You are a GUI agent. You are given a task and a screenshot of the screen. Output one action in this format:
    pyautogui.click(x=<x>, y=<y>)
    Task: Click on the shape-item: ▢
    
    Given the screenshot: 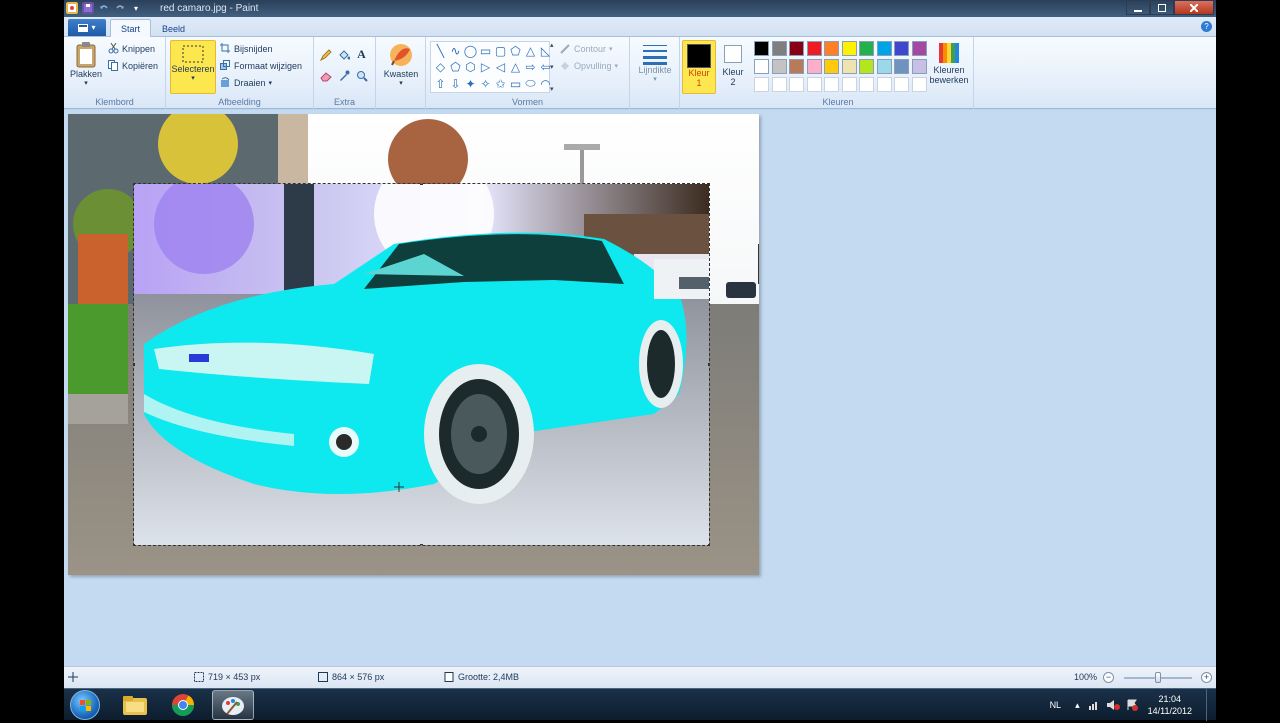 What is the action you would take?
    pyautogui.click(x=500, y=50)
    